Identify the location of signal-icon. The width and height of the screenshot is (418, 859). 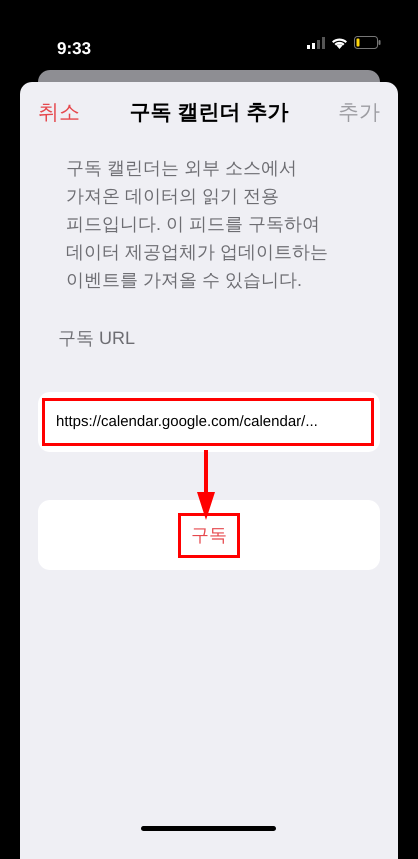
(316, 42).